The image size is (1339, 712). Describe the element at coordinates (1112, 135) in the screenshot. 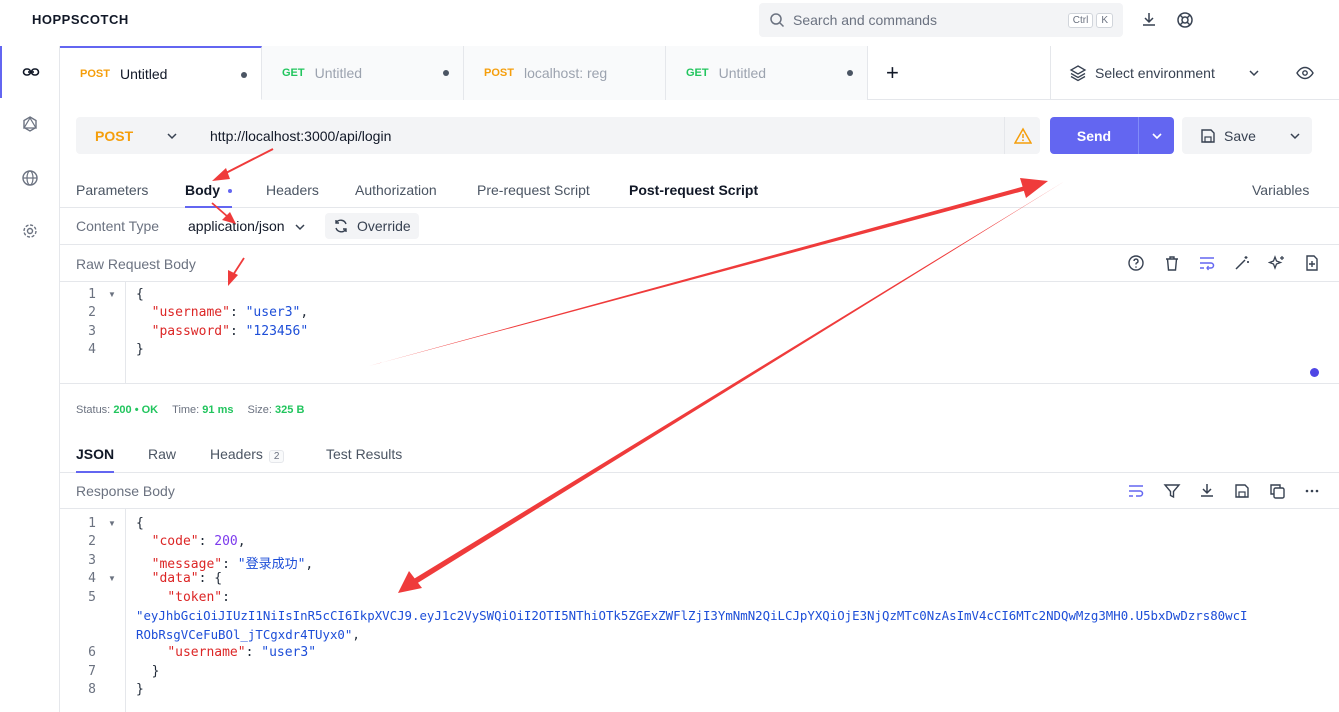

I see `send-button: Send` at that location.